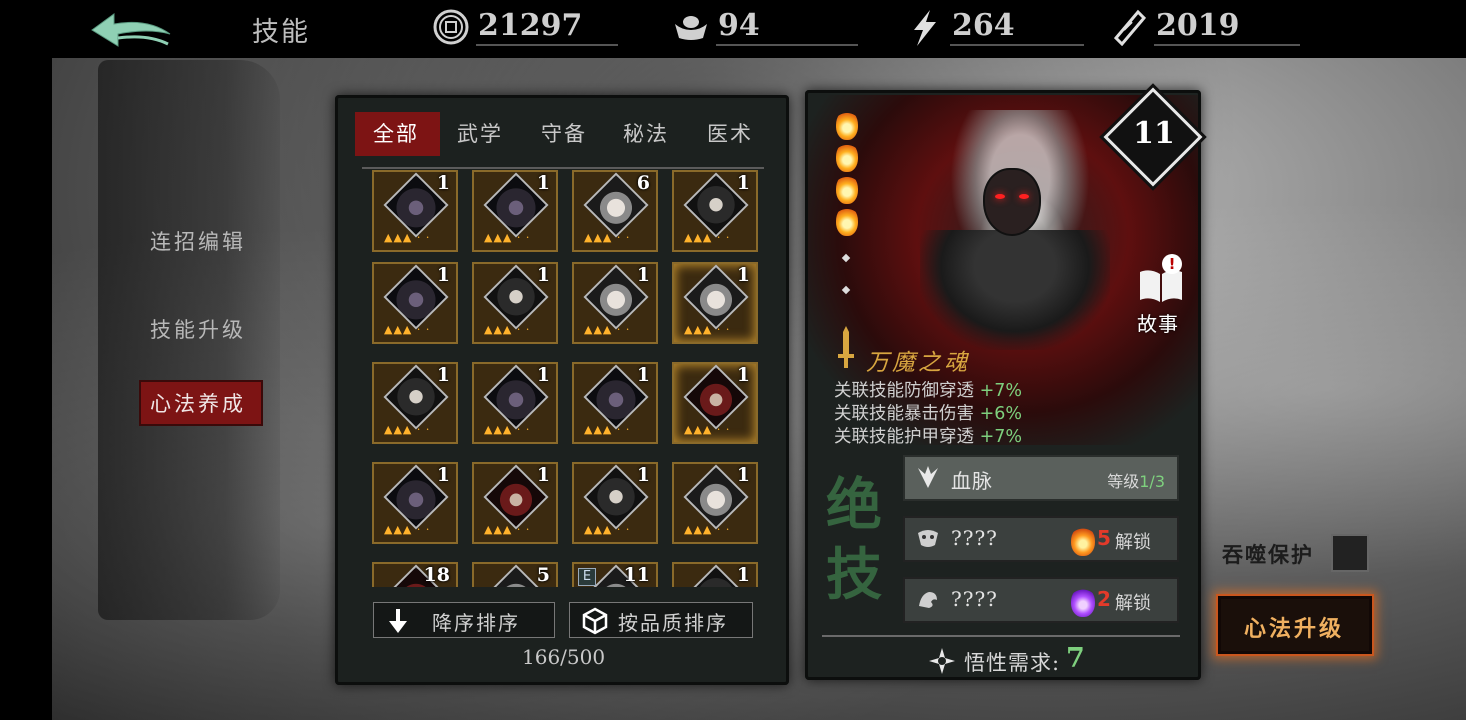 The image size is (1466, 720). I want to click on copper-coin-icon, so click(451, 27).